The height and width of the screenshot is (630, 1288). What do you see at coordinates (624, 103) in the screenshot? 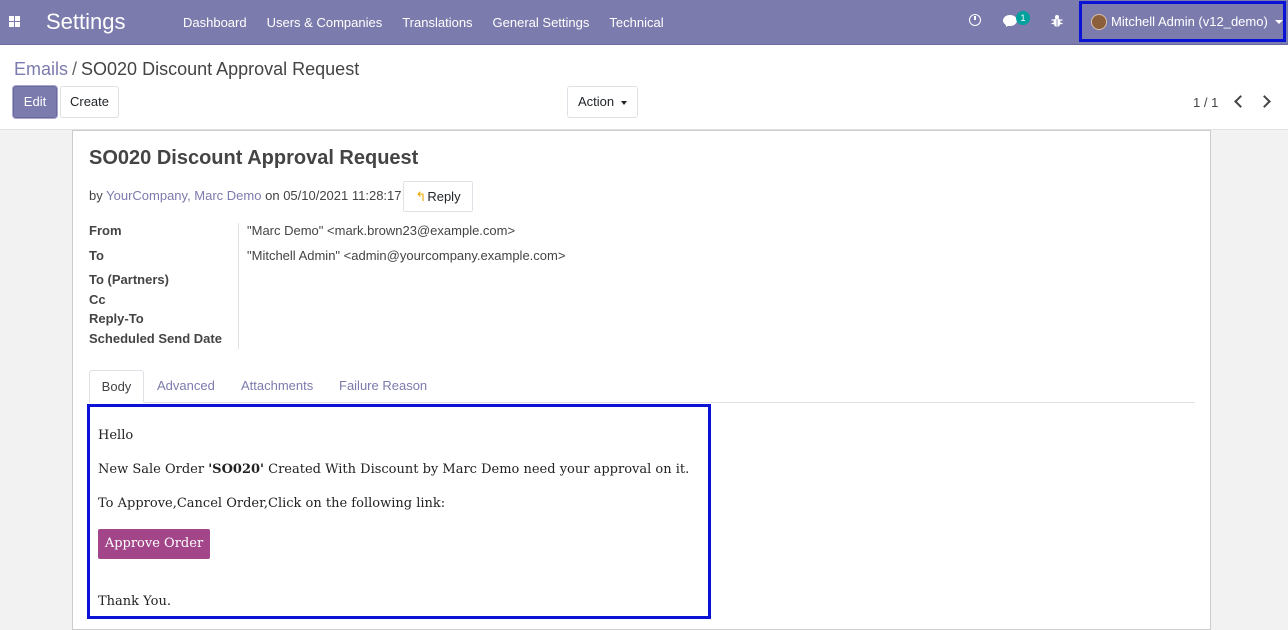
I see `caret-down-icon` at bounding box center [624, 103].